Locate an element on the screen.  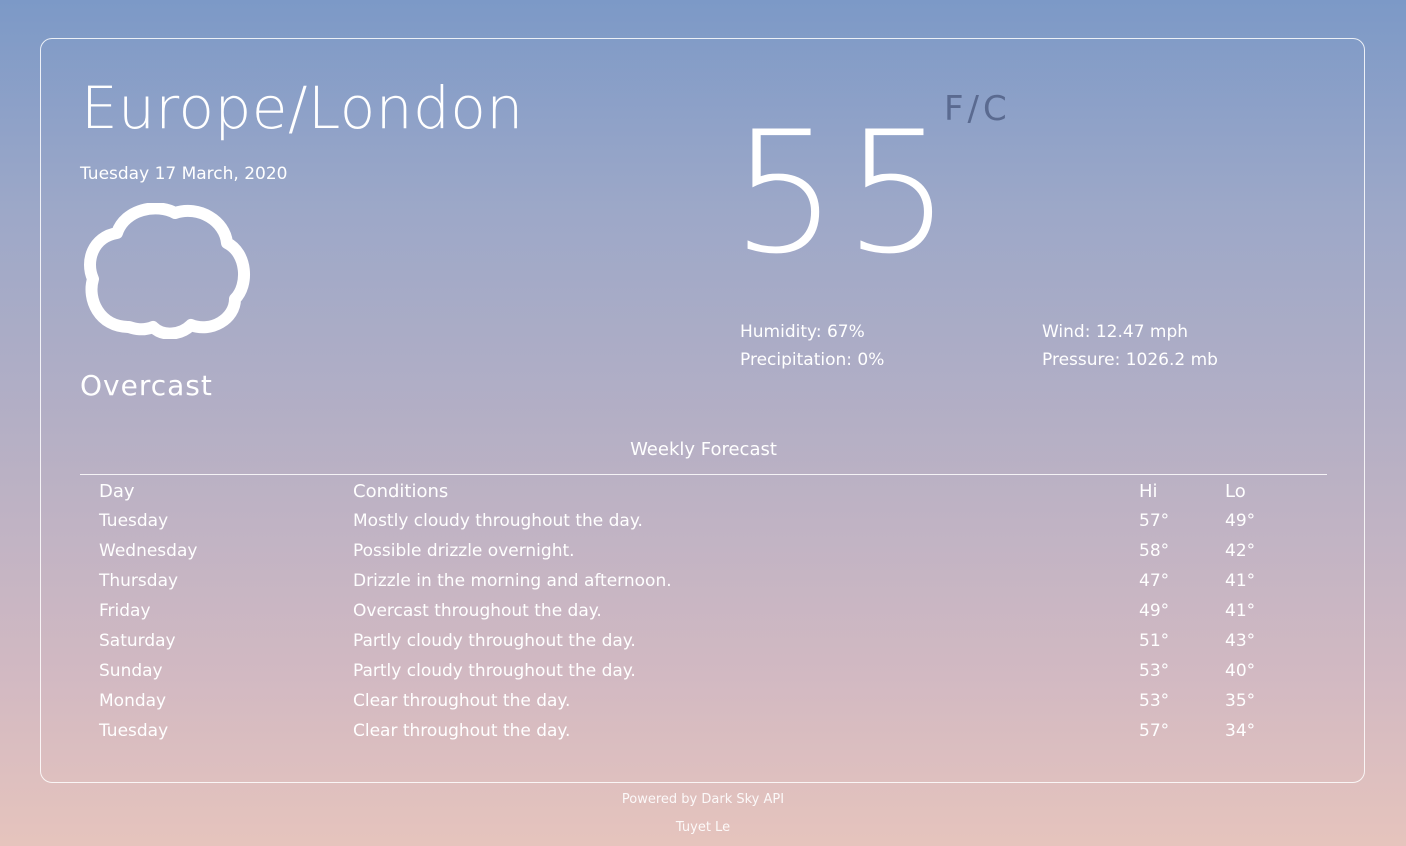
forecast-day: Friday is located at coordinates (125, 611).